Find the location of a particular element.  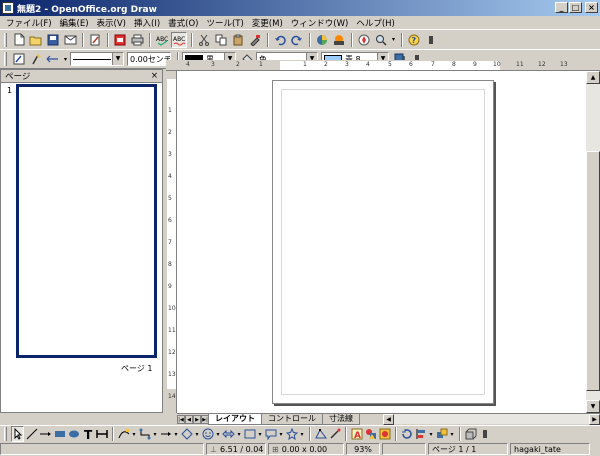

export-pdf-icon is located at coordinates (120, 40).